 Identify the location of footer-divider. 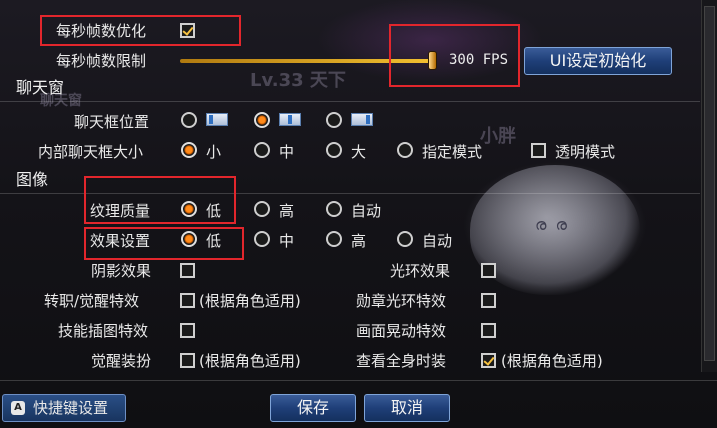
(358, 380).